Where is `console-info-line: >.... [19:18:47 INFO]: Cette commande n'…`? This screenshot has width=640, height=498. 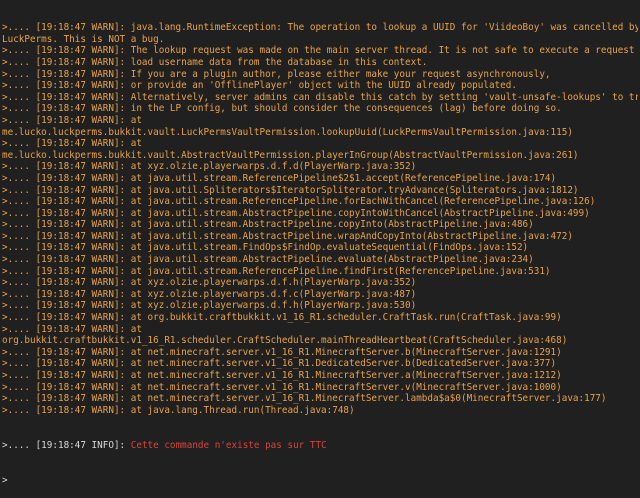
console-info-line: >.... [19:18:47 INFO]: Cette commande n'… is located at coordinates (320, 446).